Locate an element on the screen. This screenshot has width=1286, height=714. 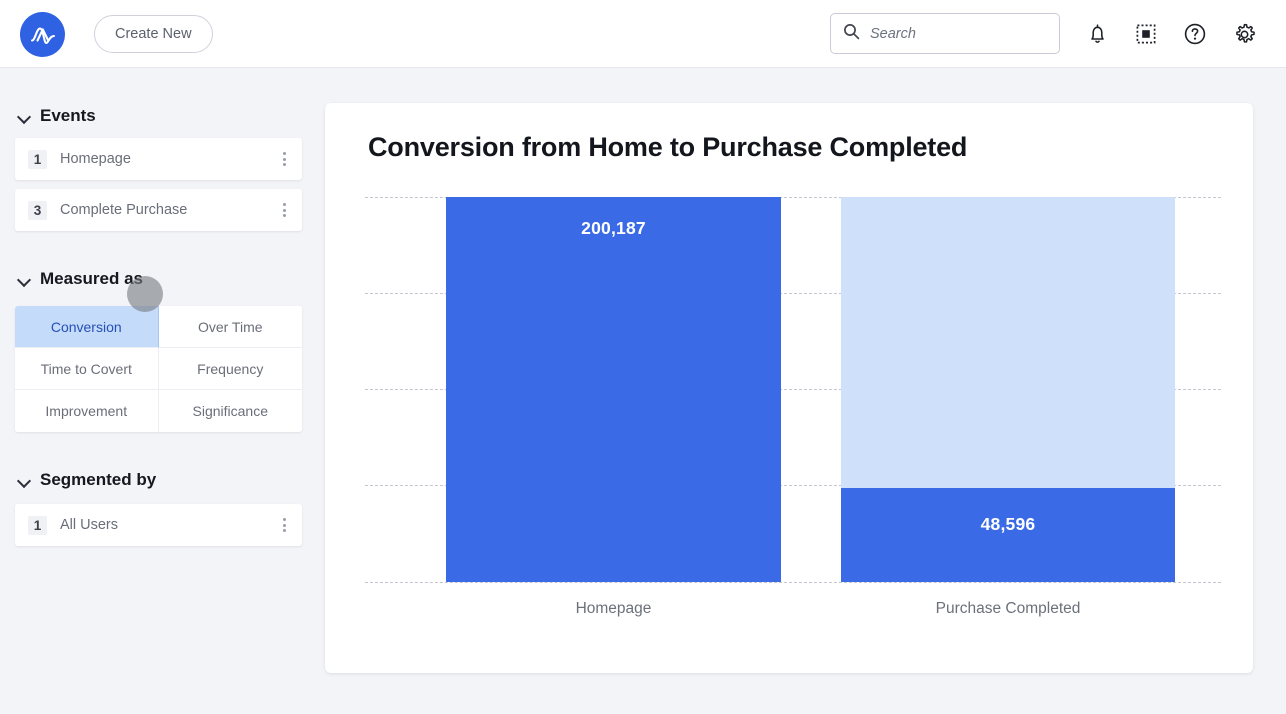
measure-option-improvement: Improvement is located at coordinates (87, 411).